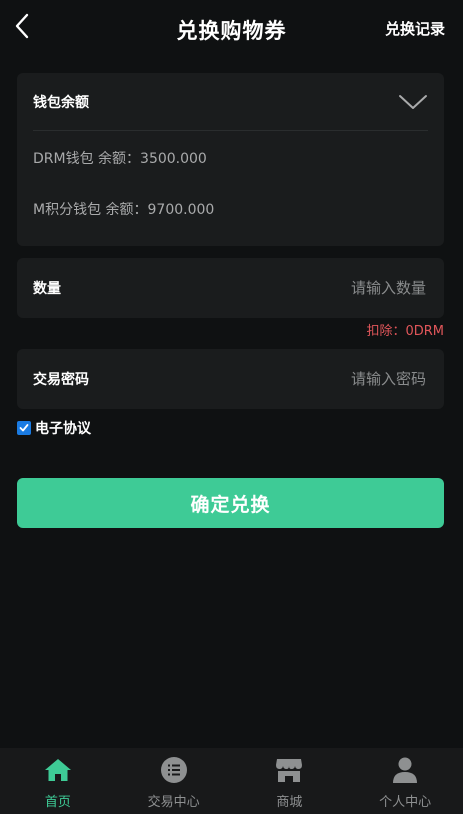 The width and height of the screenshot is (463, 814). What do you see at coordinates (61, 380) in the screenshot?
I see `password-label: 交易密码` at bounding box center [61, 380].